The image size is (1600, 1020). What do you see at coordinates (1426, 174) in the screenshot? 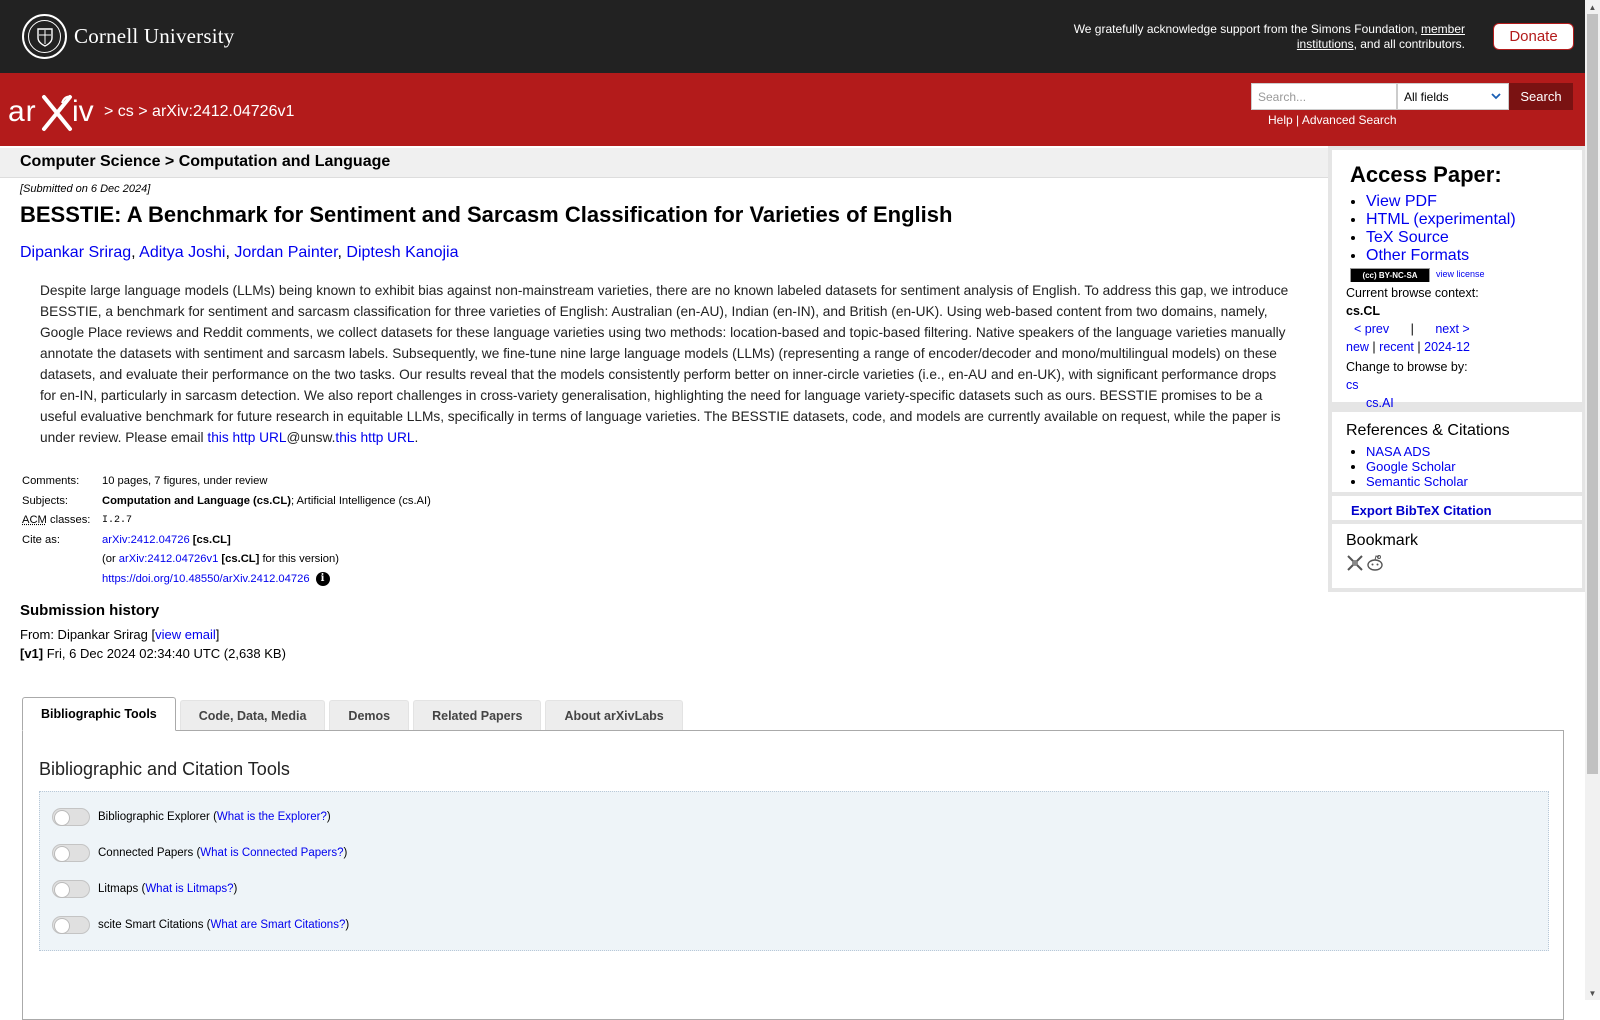
I see `access-paper-title: Access Paper:` at bounding box center [1426, 174].